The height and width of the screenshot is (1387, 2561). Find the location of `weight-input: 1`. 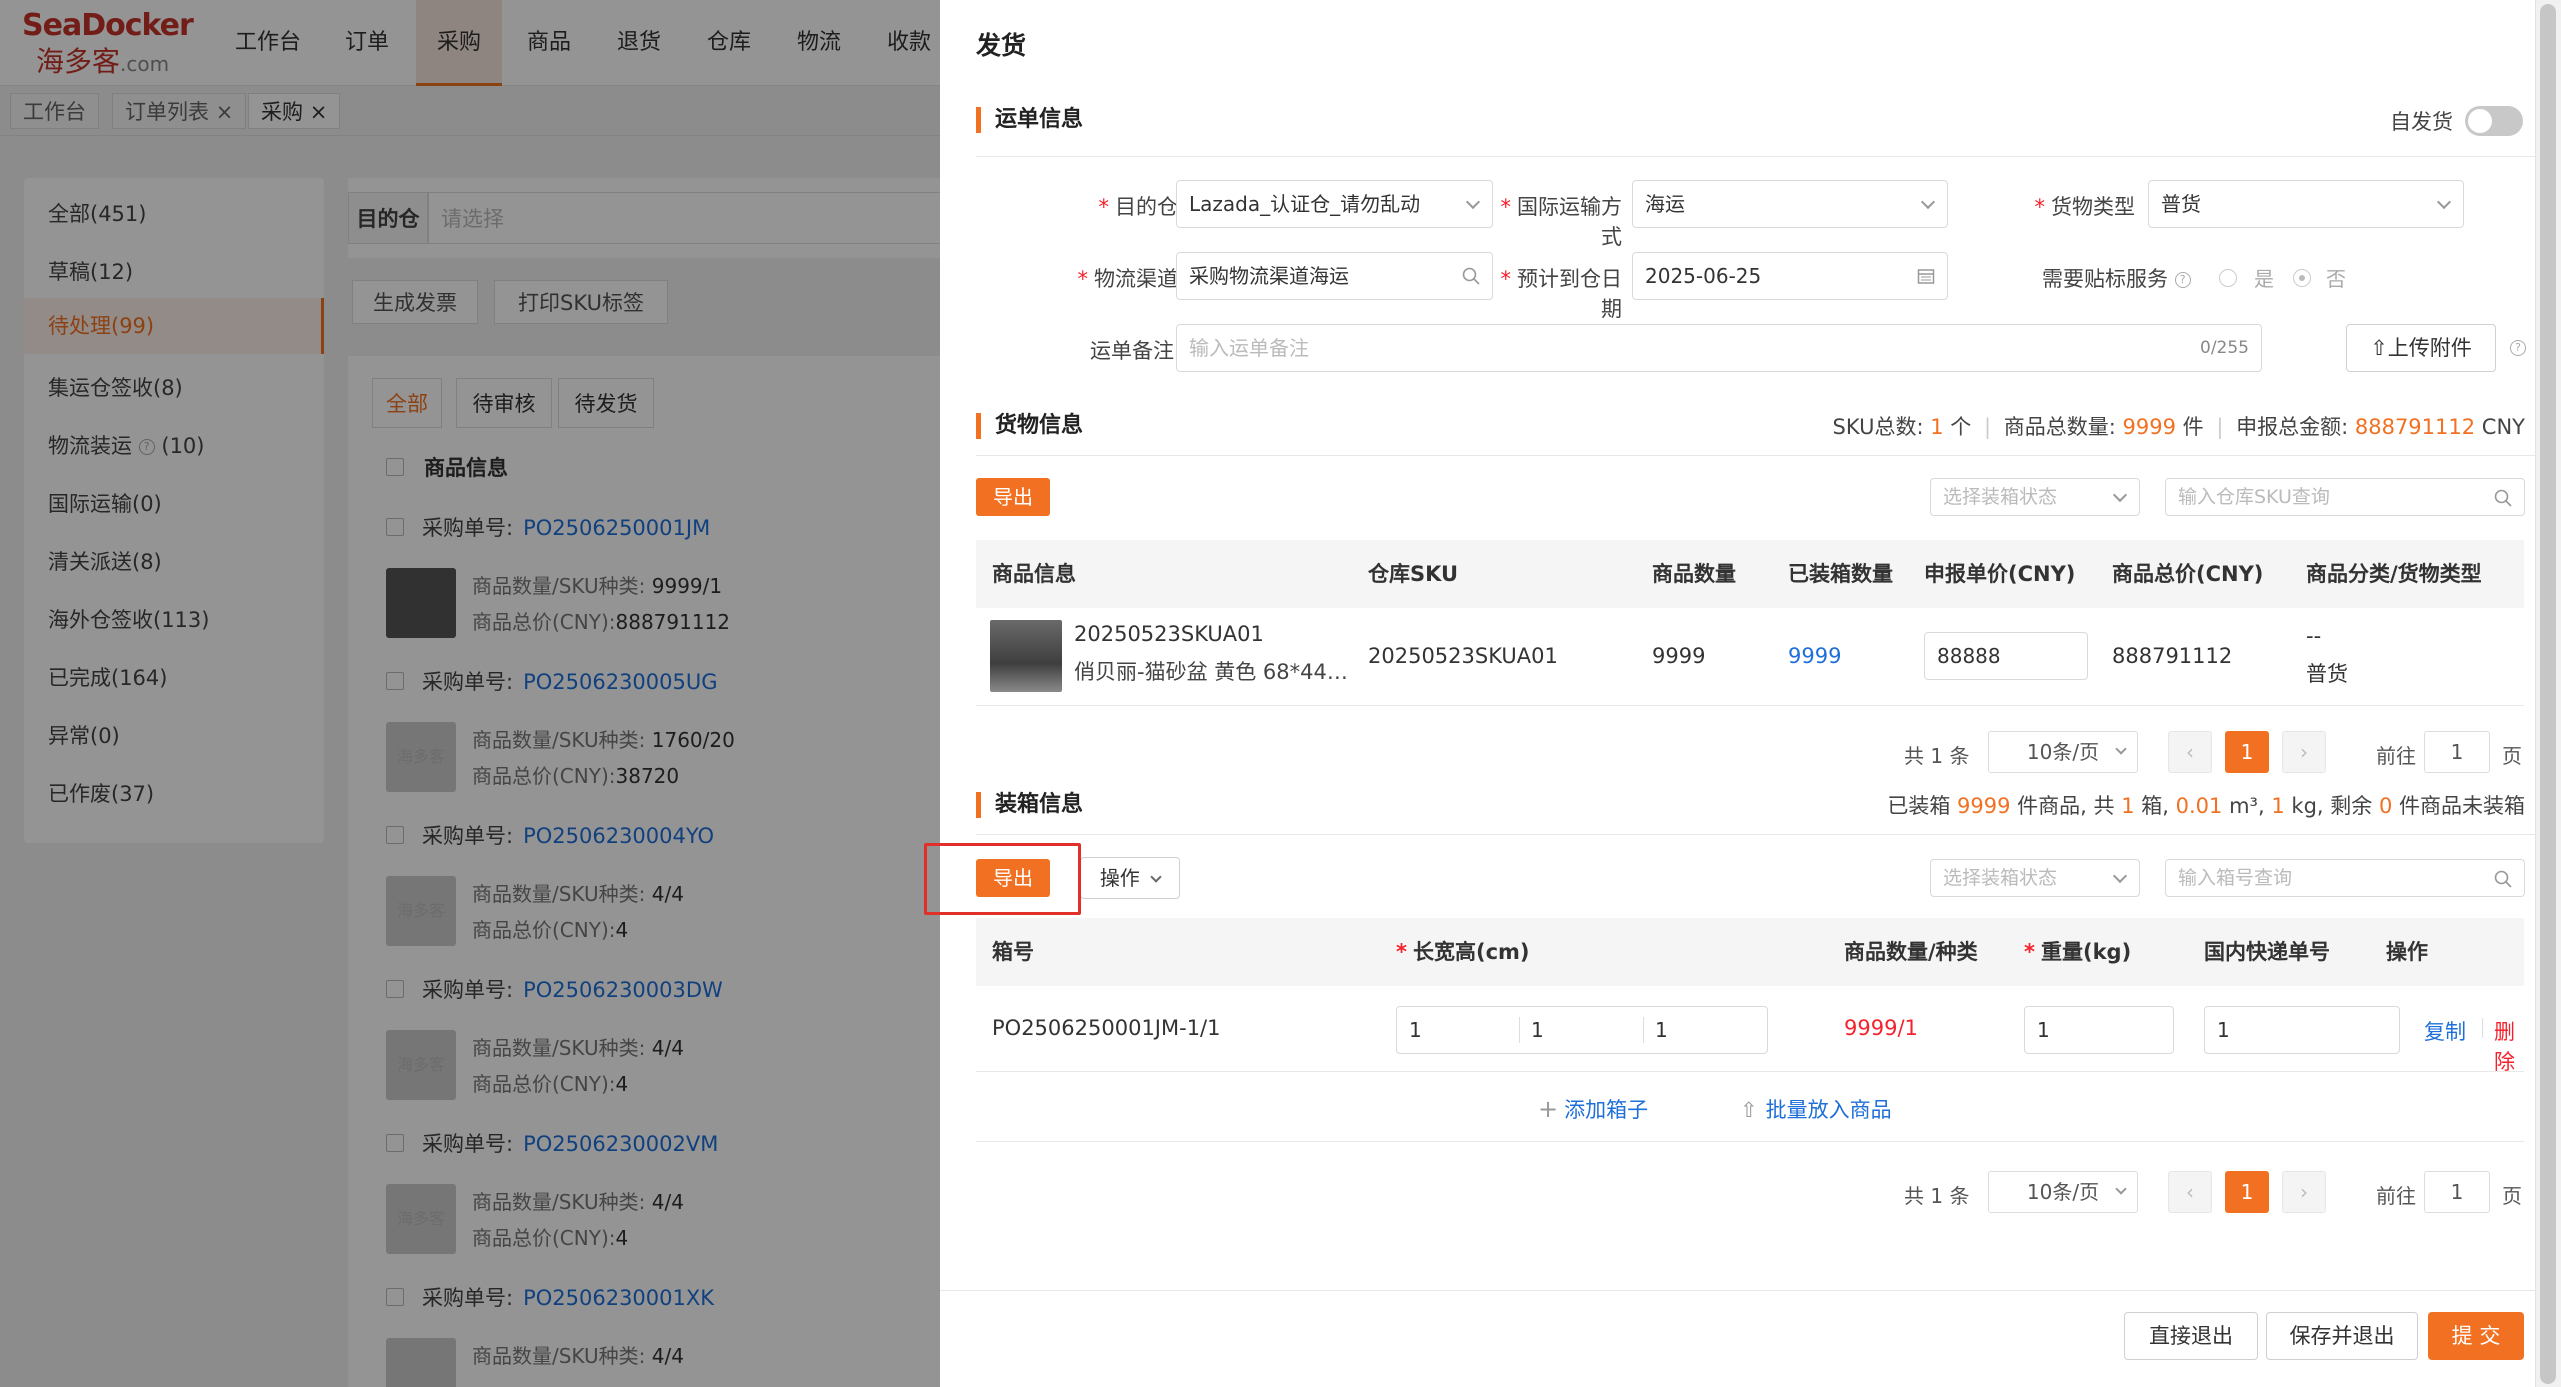

weight-input: 1 is located at coordinates (2099, 1030).